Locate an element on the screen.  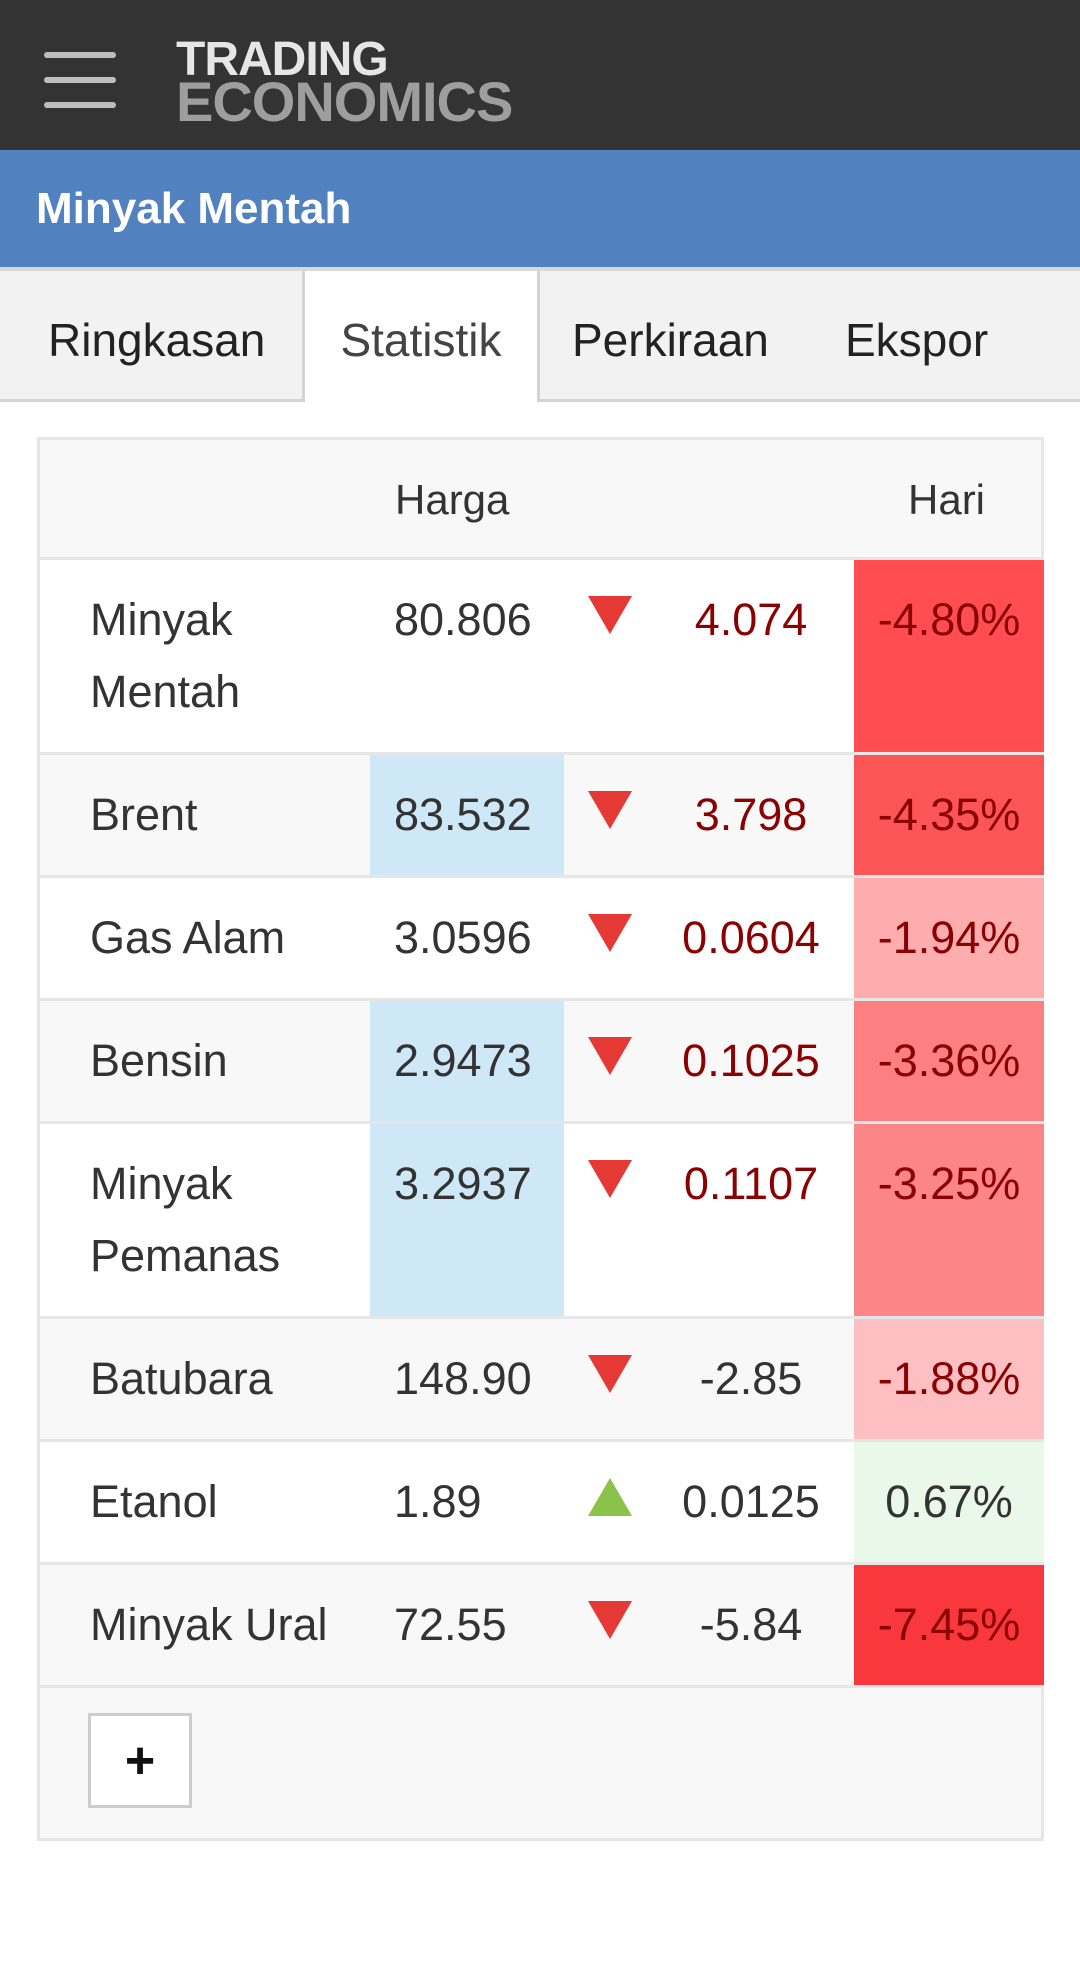
percent-change: -4.35% is located at coordinates (949, 815).